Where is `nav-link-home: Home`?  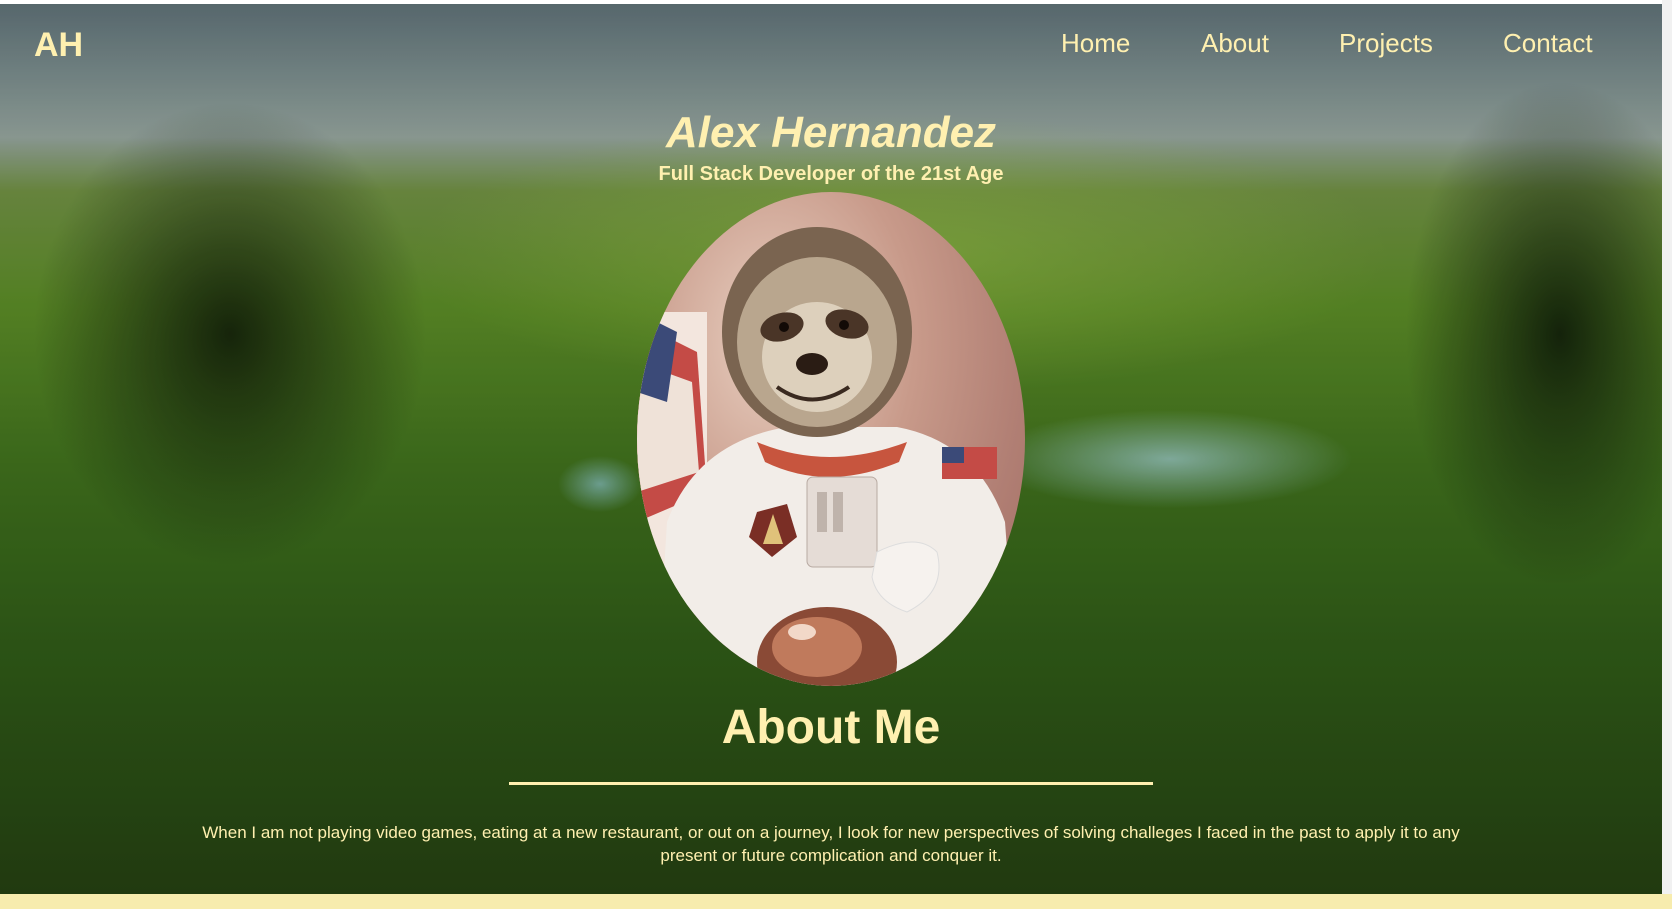 nav-link-home: Home is located at coordinates (1095, 43).